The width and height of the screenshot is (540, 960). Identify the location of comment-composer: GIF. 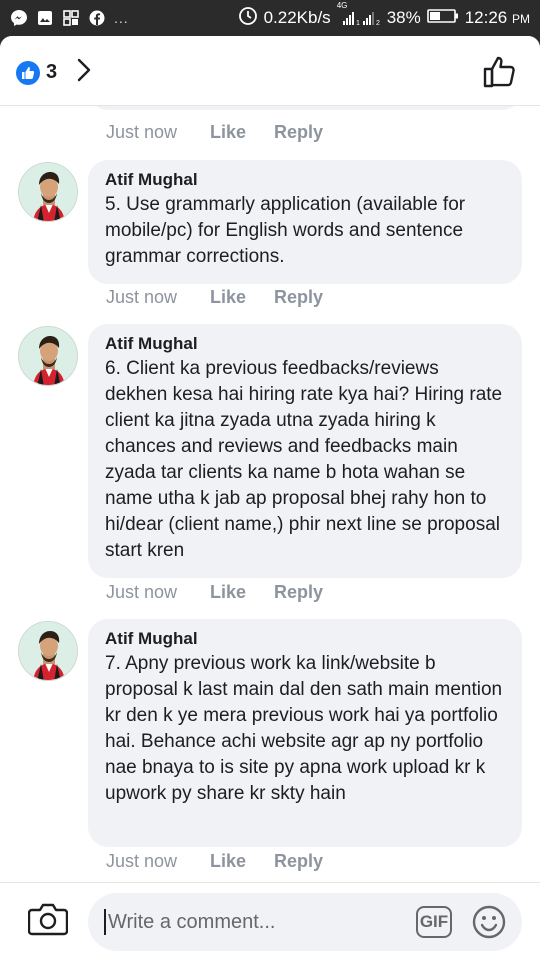
(270, 921).